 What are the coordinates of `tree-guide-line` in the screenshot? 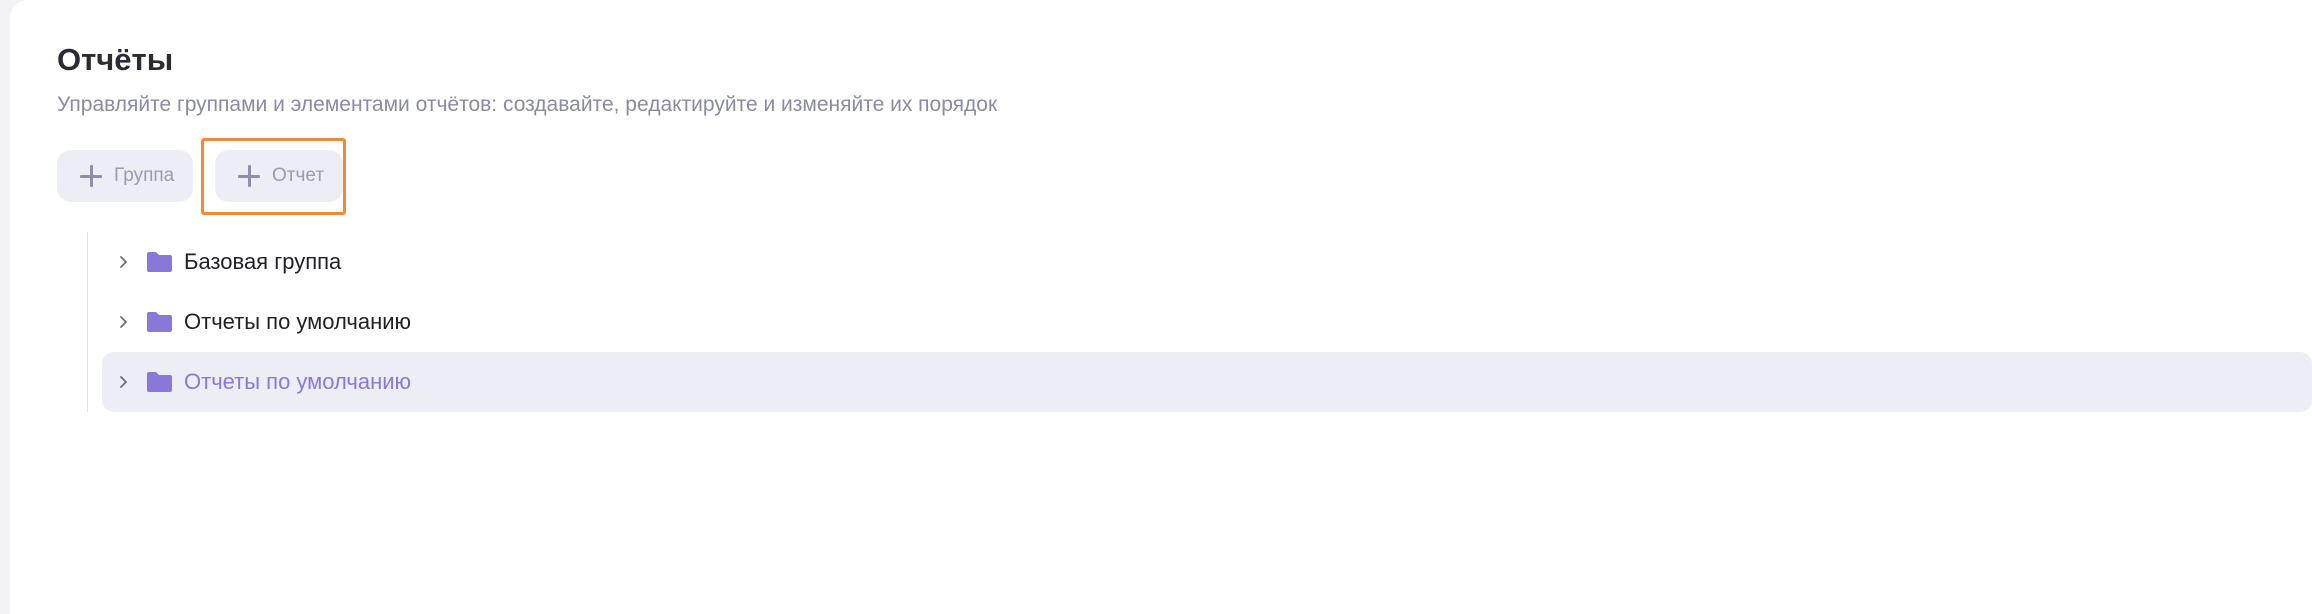 It's located at (87, 322).